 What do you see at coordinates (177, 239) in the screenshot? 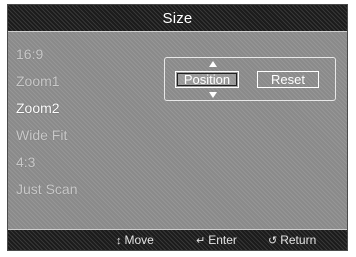
I see `footer-bar: ↕ Move ↵ Enter ↺ Return` at bounding box center [177, 239].